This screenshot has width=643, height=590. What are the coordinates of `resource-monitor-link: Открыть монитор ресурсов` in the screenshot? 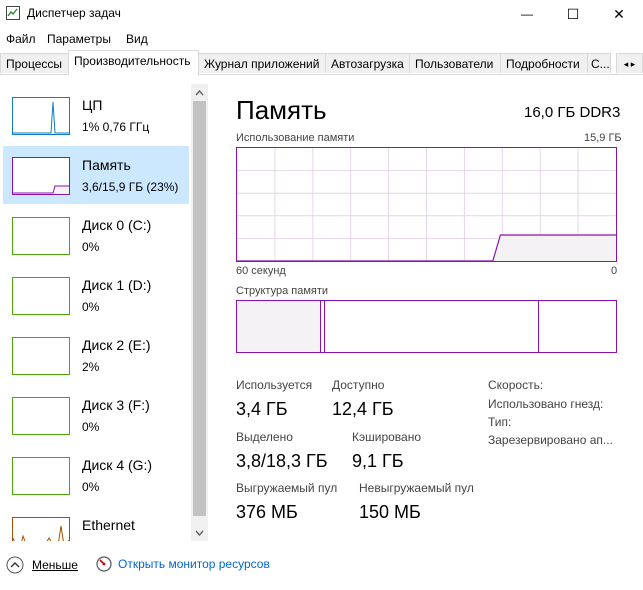 It's located at (183, 564).